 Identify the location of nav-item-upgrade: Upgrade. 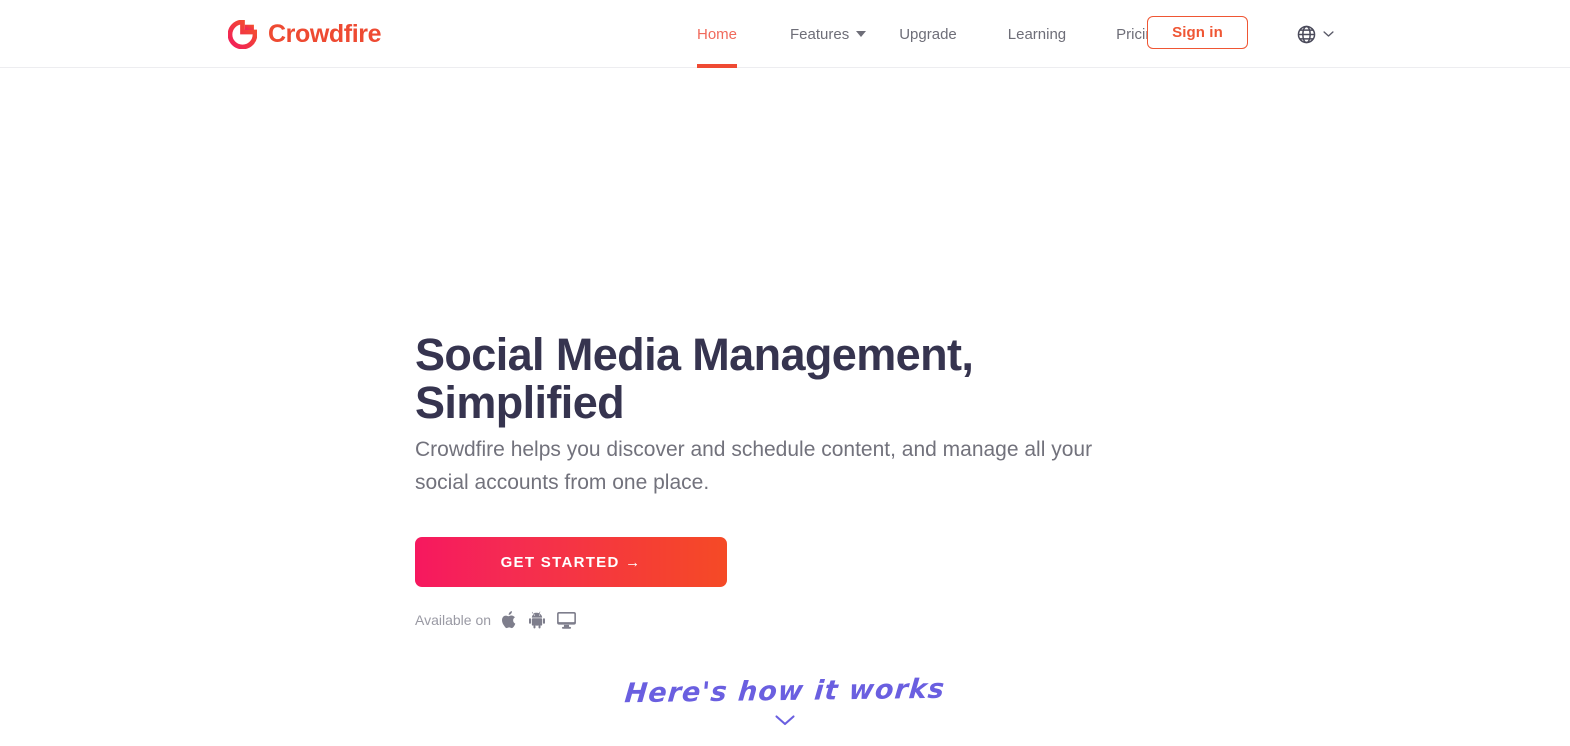
(928, 34).